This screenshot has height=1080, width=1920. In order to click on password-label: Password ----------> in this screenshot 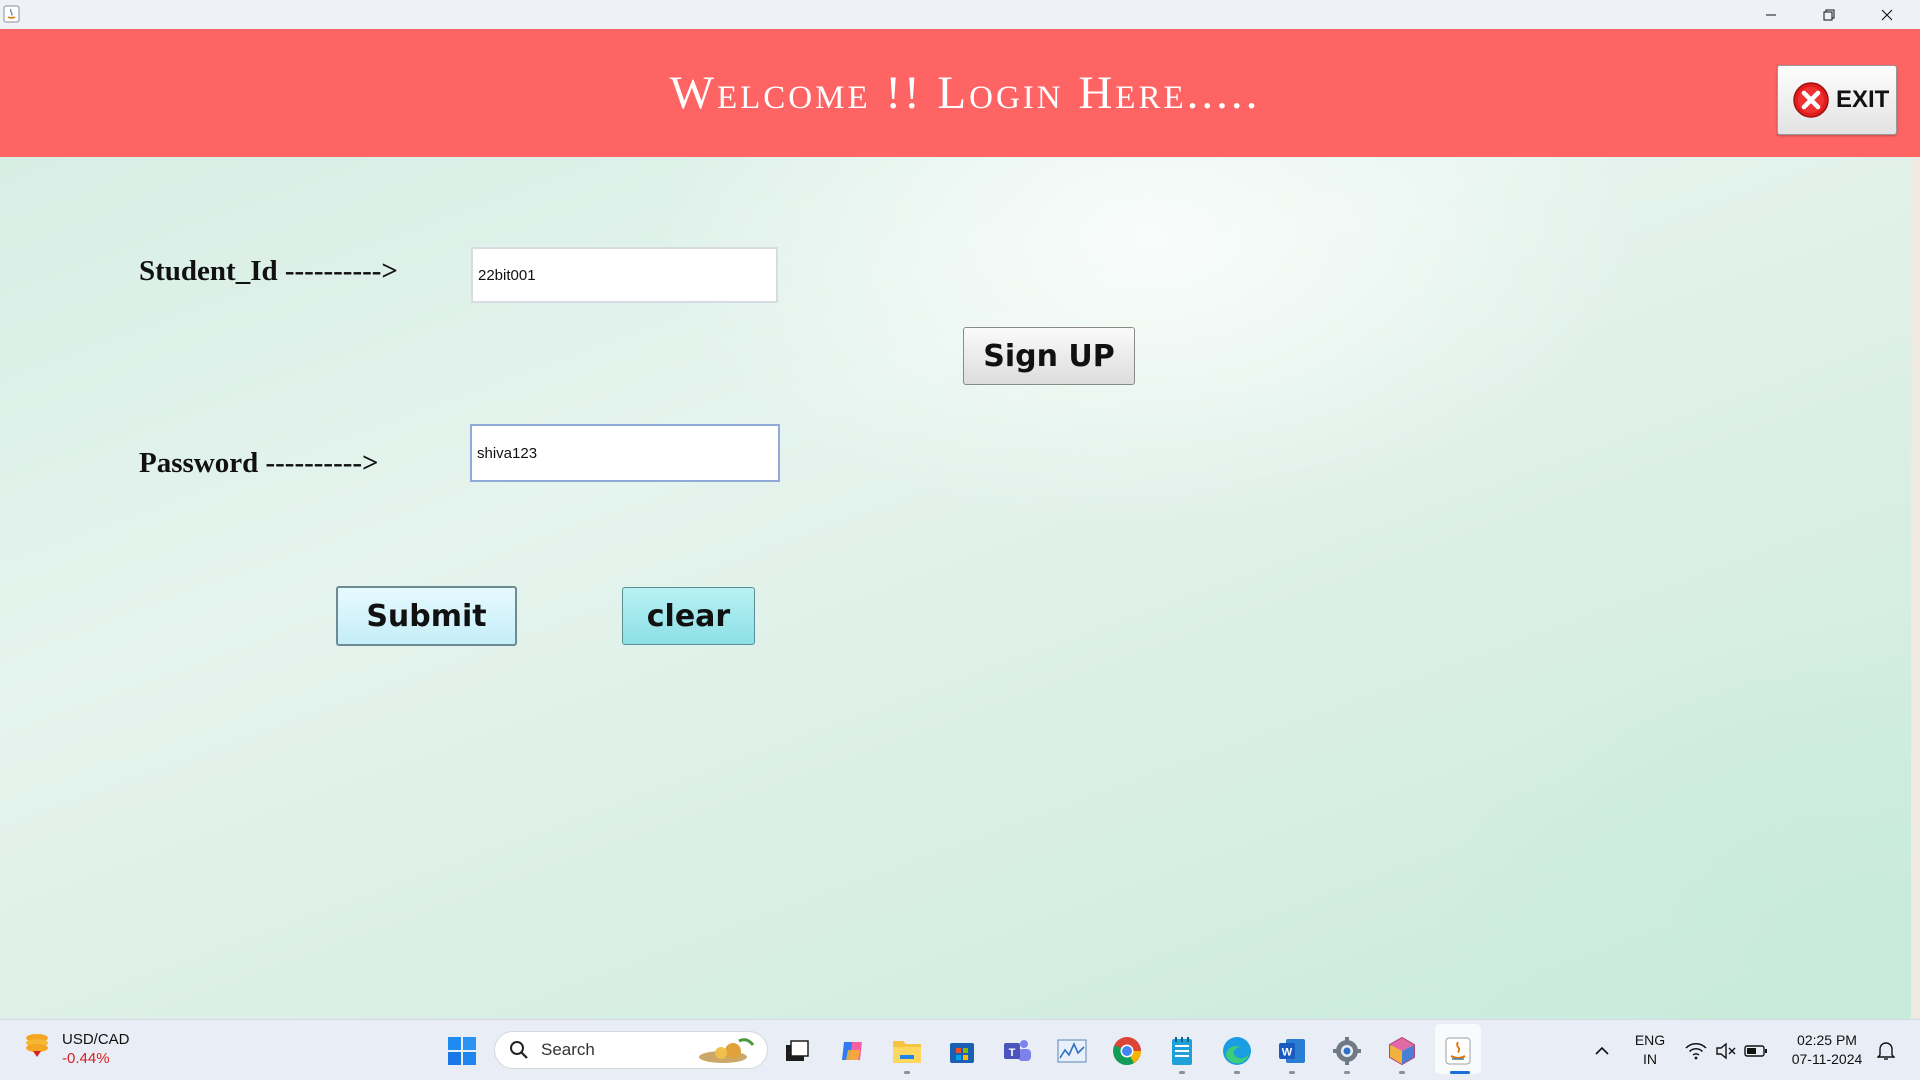, I will do `click(259, 463)`.